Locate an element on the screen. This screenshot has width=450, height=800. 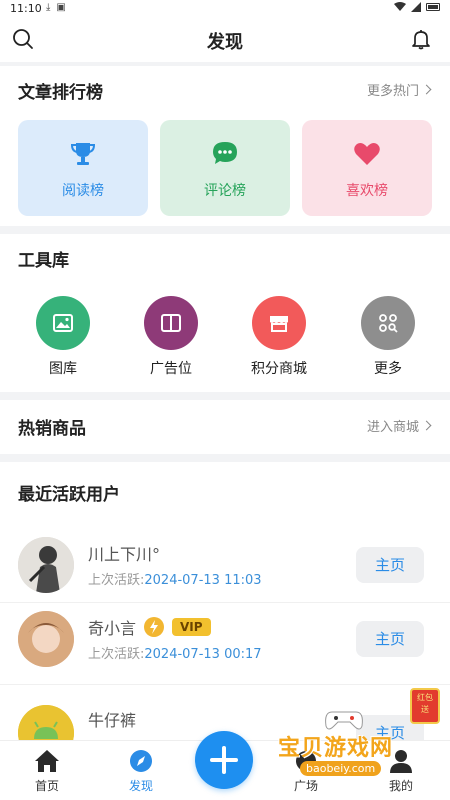
tool-ad-slot: 广告位 is located at coordinates (171, 337).